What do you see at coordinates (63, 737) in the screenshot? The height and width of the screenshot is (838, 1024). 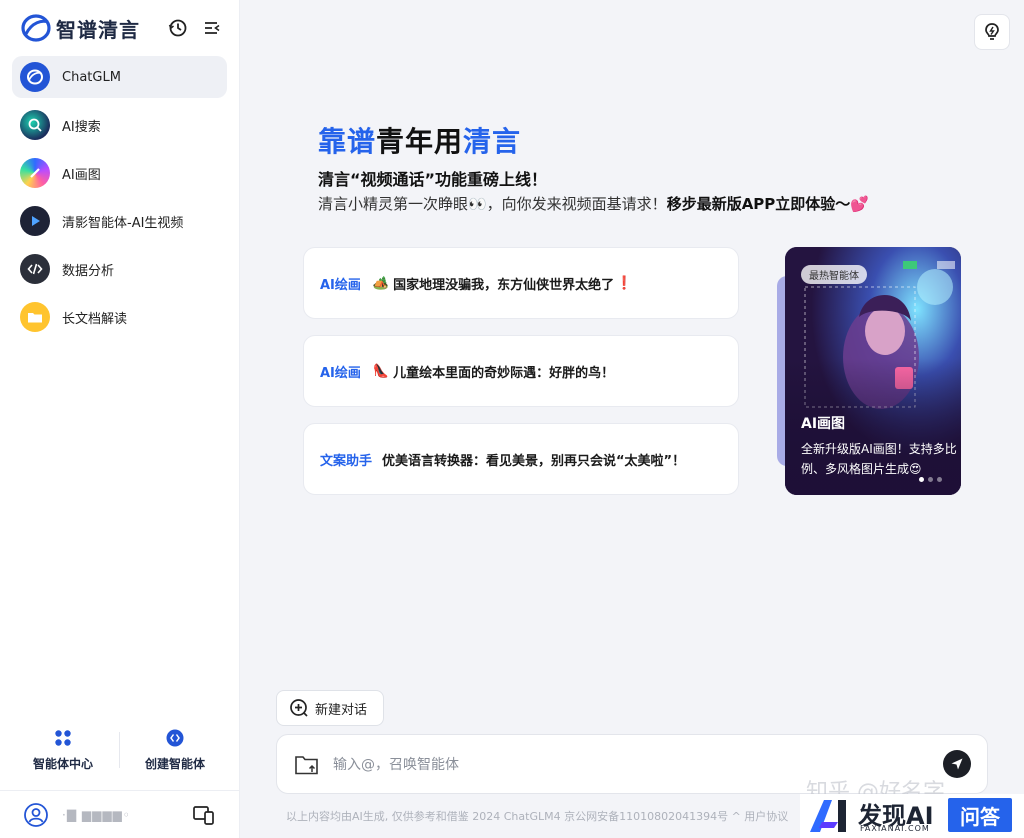 I see `apps-grid-icon` at bounding box center [63, 737].